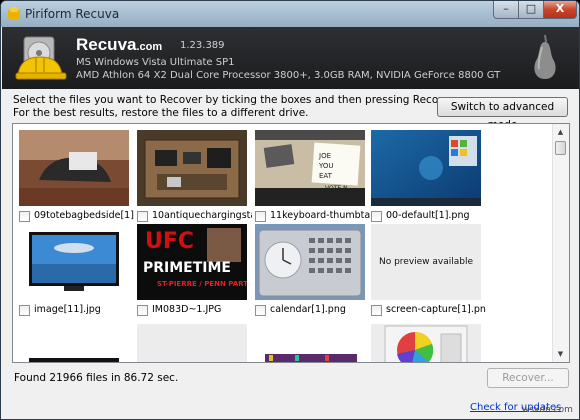 This screenshot has height=420, width=580. Describe the element at coordinates (290, 14) in the screenshot. I see `title-bar: Piriform Recuva – □ X` at that location.